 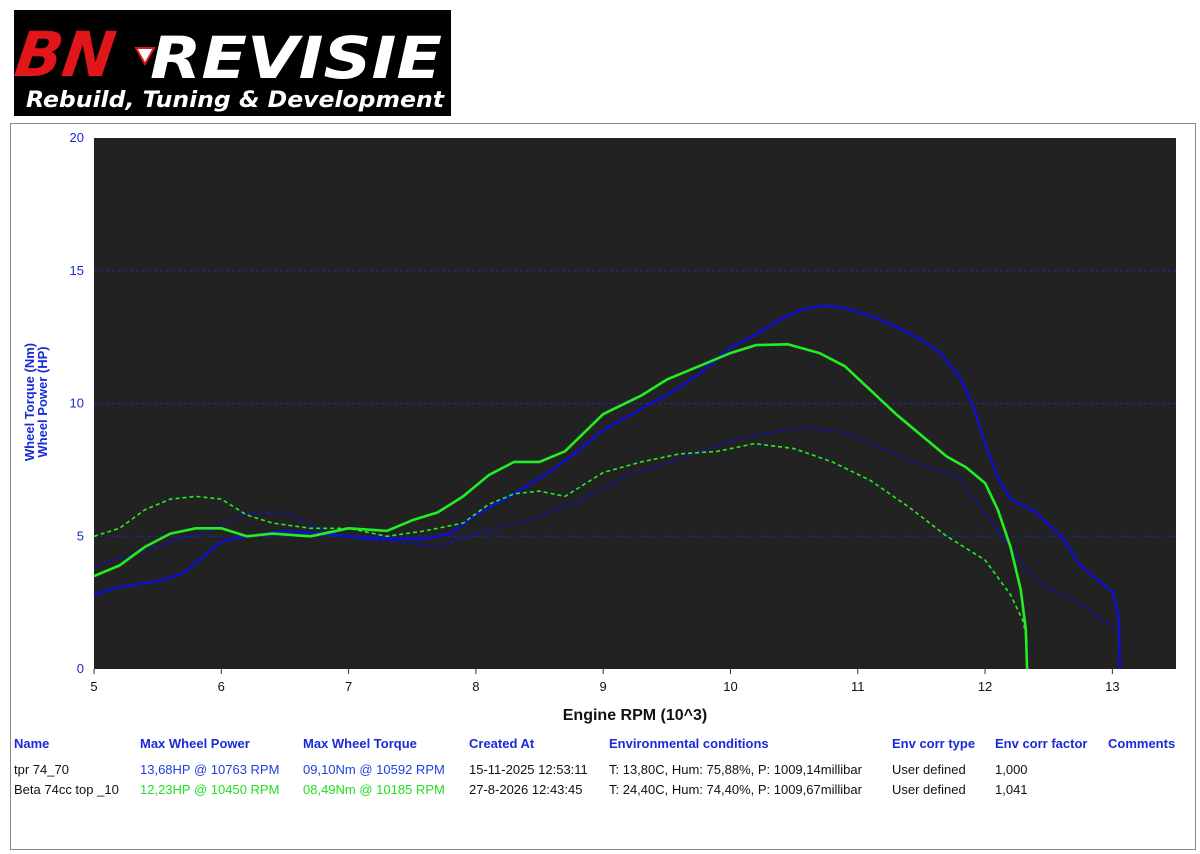 I want to click on brand-logo-graphic: BN REVISIE Rebuild, Tuning & Development, so click(x=231, y=63).